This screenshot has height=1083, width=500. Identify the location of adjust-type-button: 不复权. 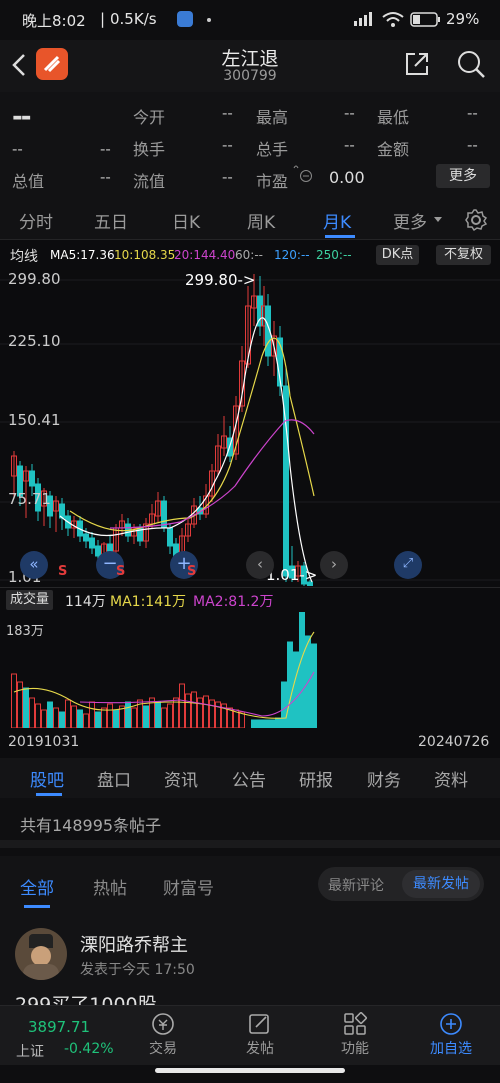
(463, 255).